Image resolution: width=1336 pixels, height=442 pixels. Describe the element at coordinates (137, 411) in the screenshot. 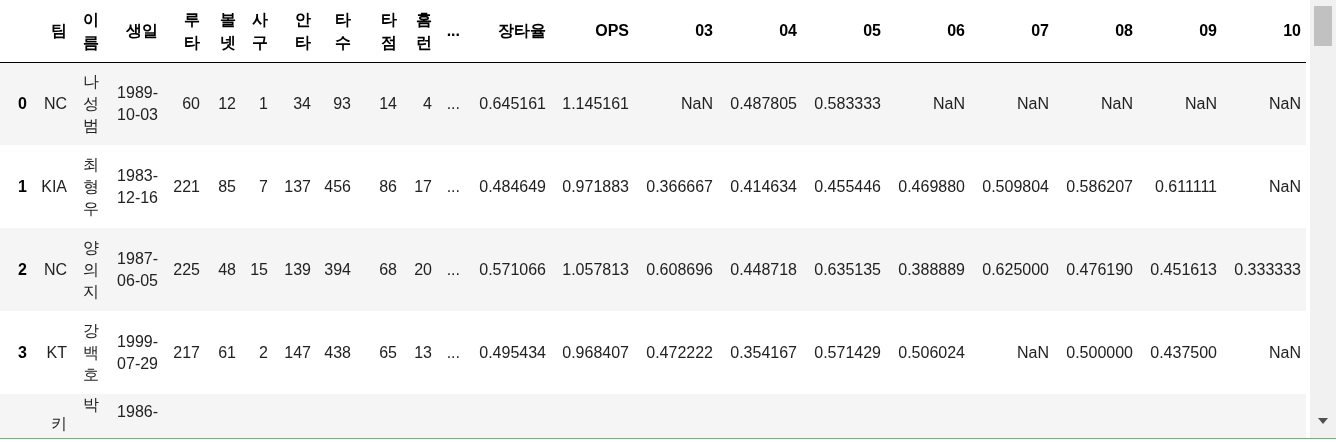

I see `table-cell: 1986-` at that location.